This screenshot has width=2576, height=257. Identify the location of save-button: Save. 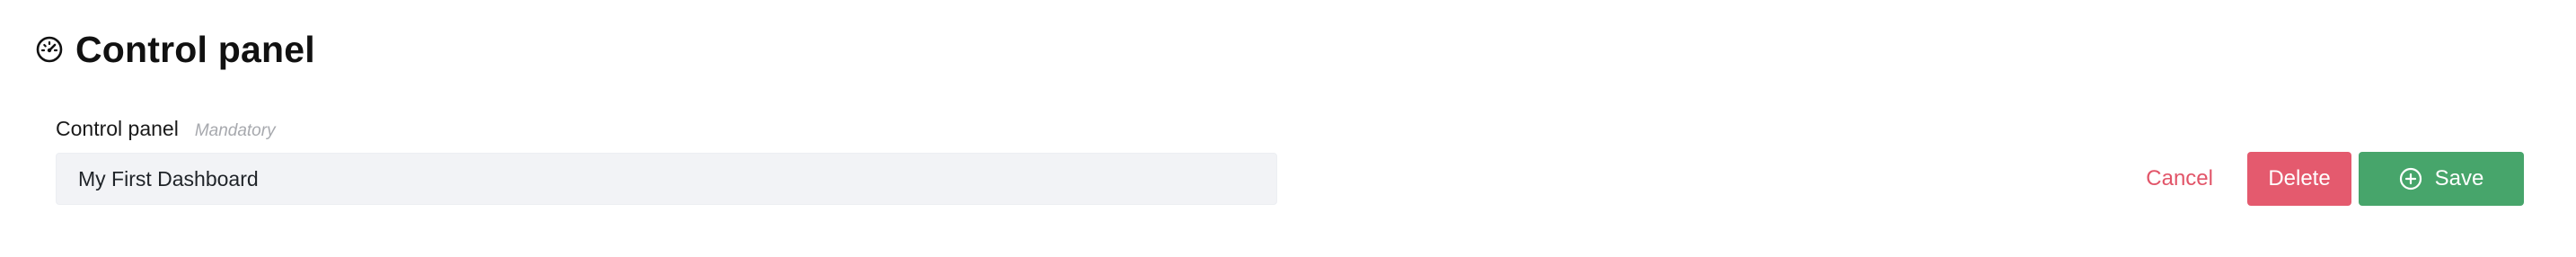
(2441, 179).